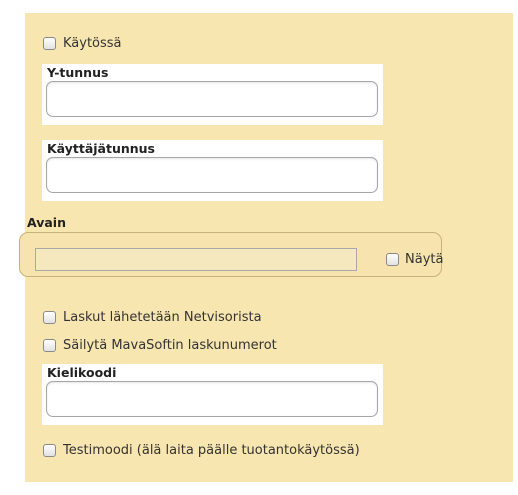  Describe the element at coordinates (92, 43) in the screenshot. I see `enabled-label: Käytössä` at that location.